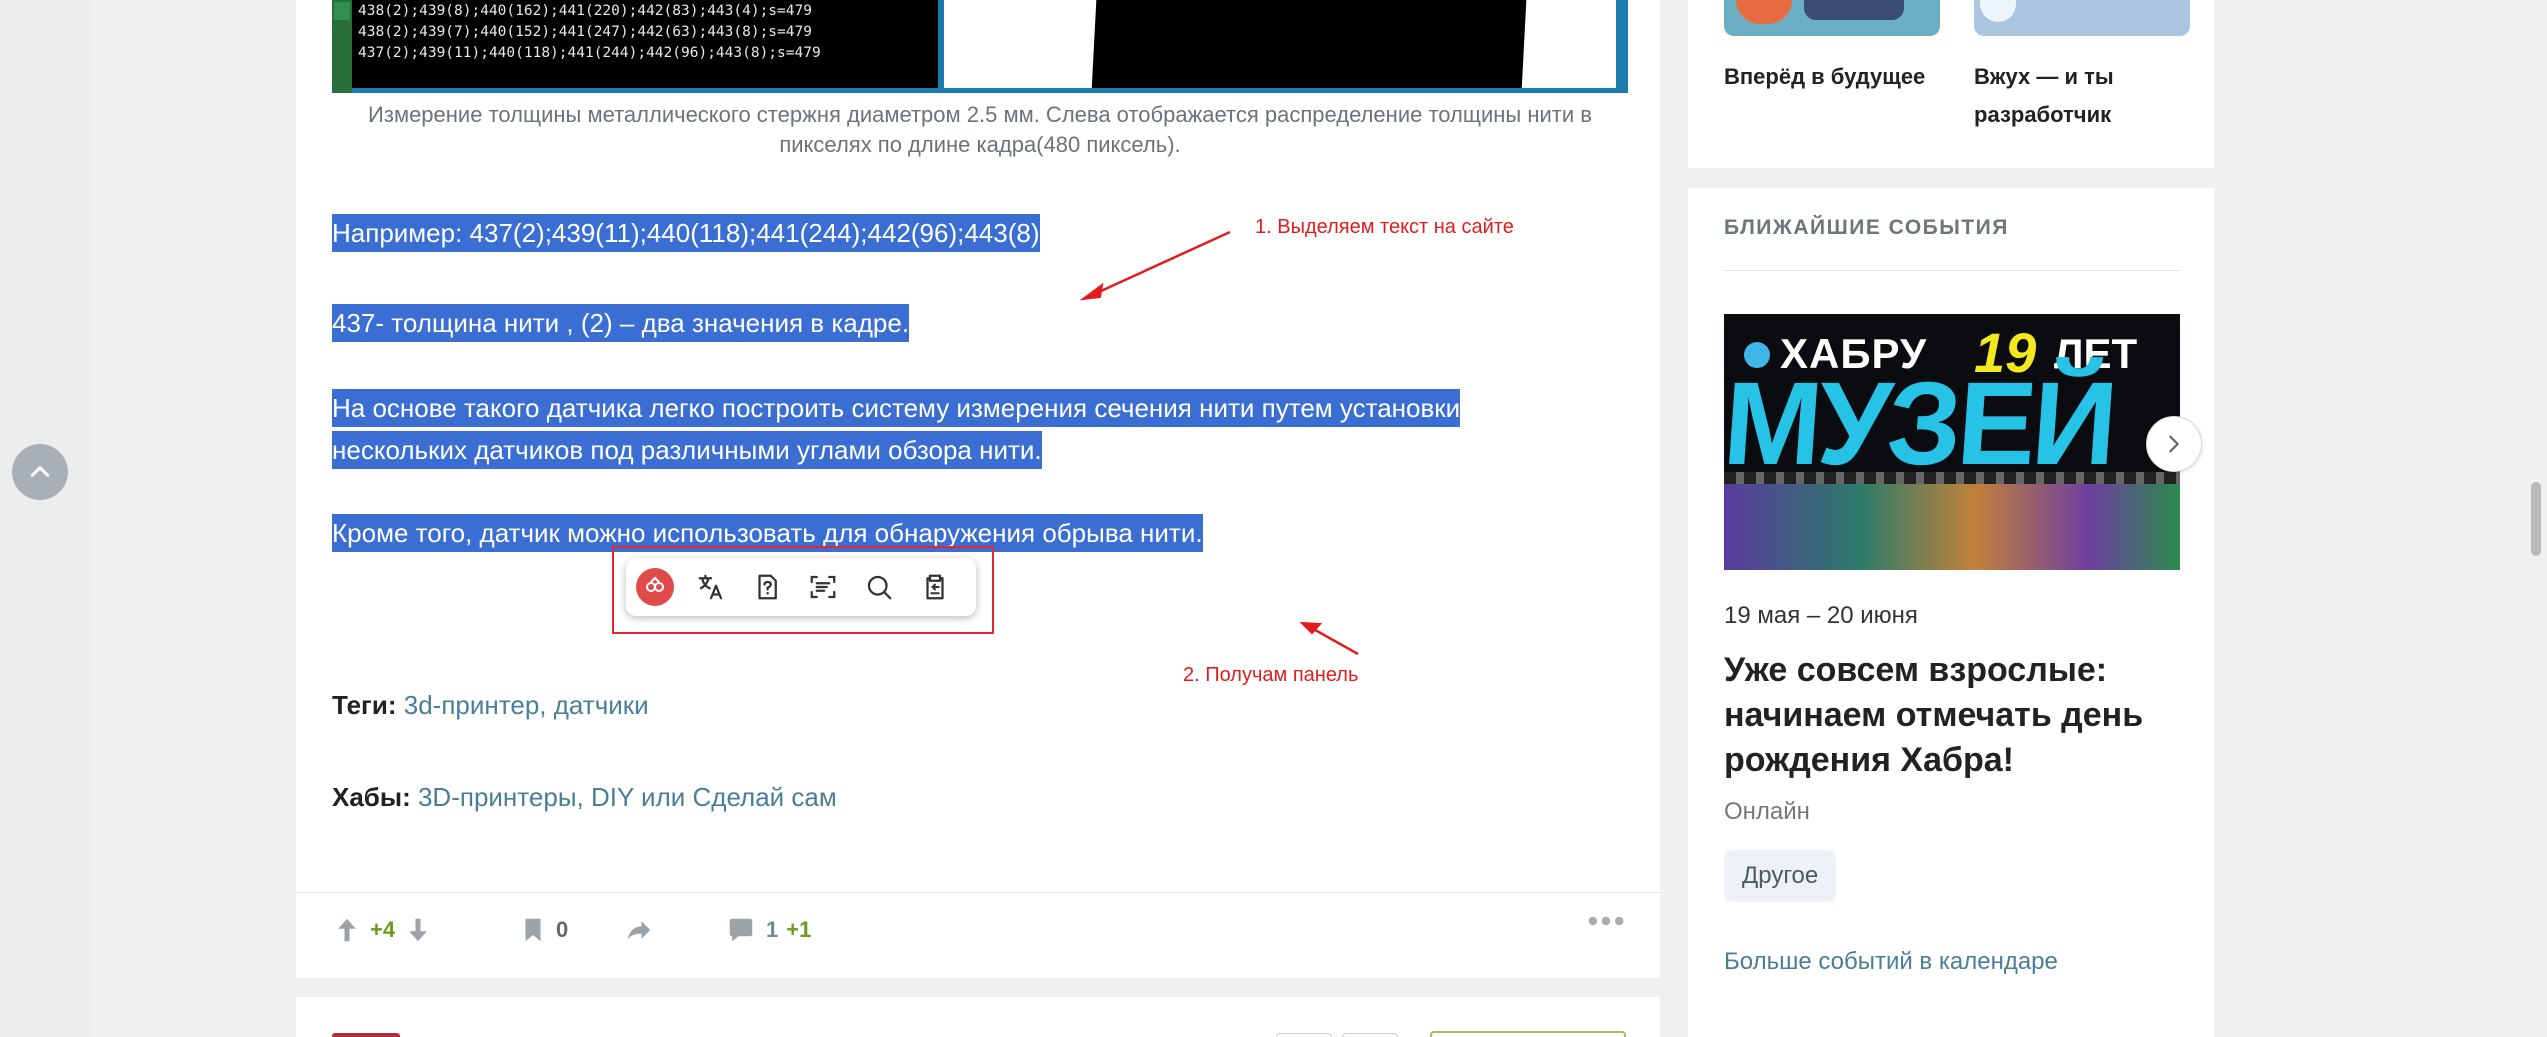 The image size is (2547, 1037). What do you see at coordinates (342, 11) in the screenshot?
I see `app-icon` at bounding box center [342, 11].